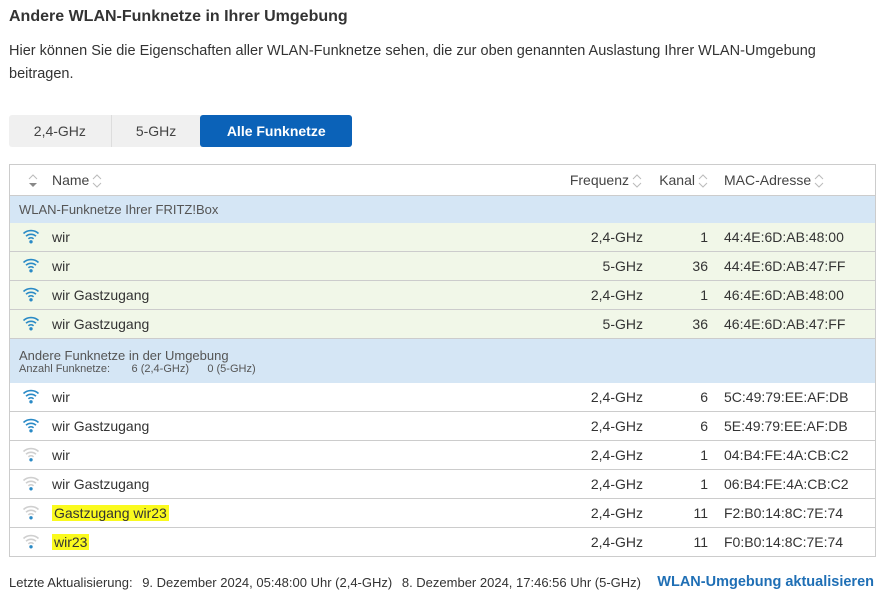 This screenshot has width=887, height=611. I want to click on tab-5-ghz: 5-GHz, so click(155, 131).